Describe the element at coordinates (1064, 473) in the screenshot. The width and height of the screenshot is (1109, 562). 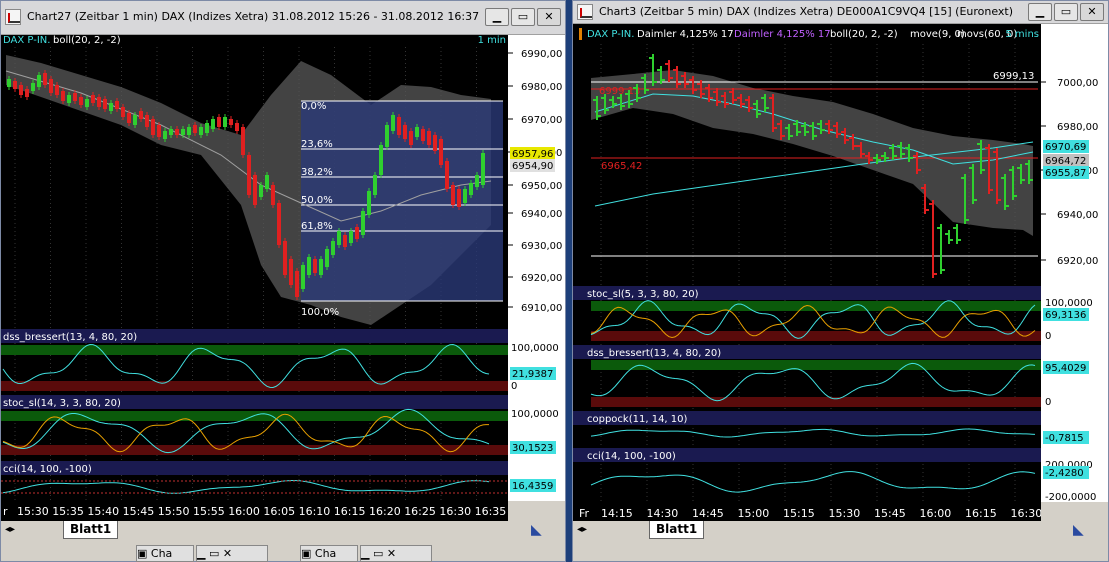
I see `indicator-value: -2,4280` at that location.